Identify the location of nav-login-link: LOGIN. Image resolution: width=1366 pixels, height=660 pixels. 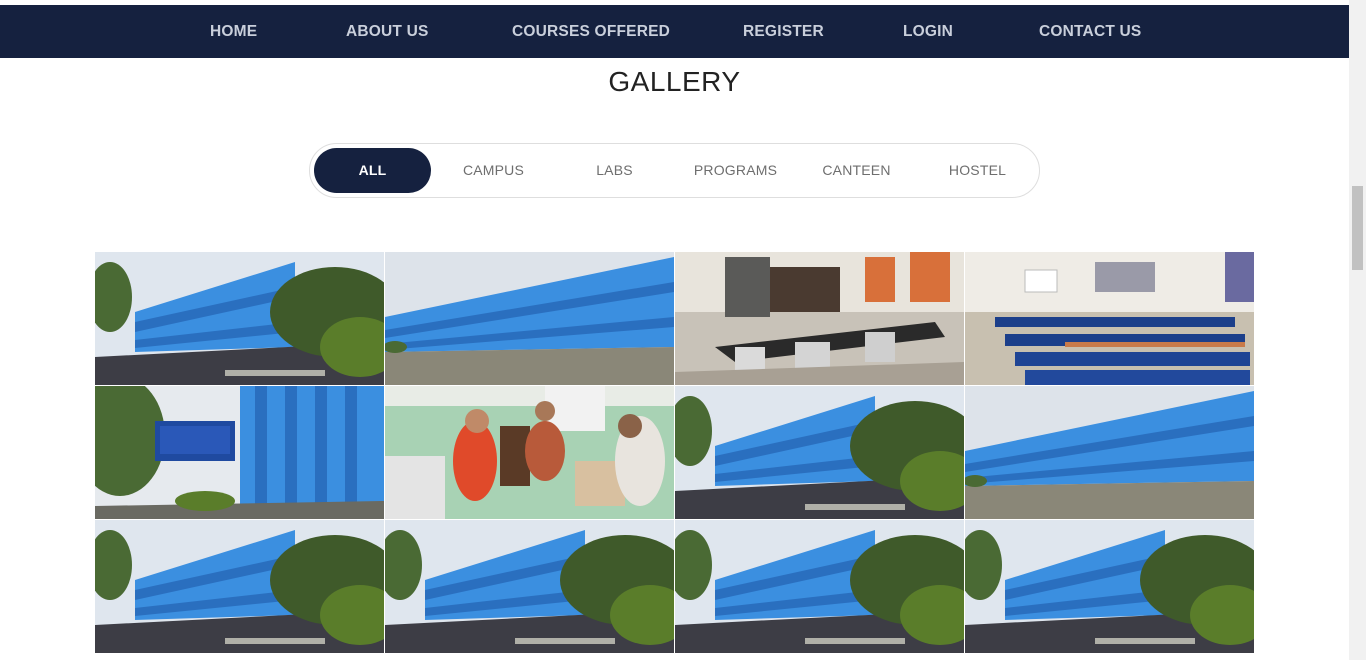
(928, 31).